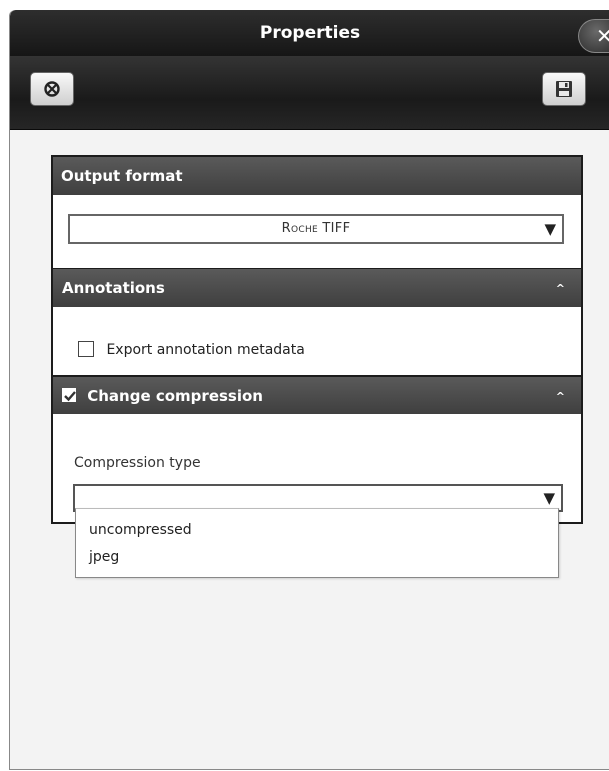 This screenshot has height=771, width=609. What do you see at coordinates (175, 396) in the screenshot?
I see `compression-heading: Change compression` at bounding box center [175, 396].